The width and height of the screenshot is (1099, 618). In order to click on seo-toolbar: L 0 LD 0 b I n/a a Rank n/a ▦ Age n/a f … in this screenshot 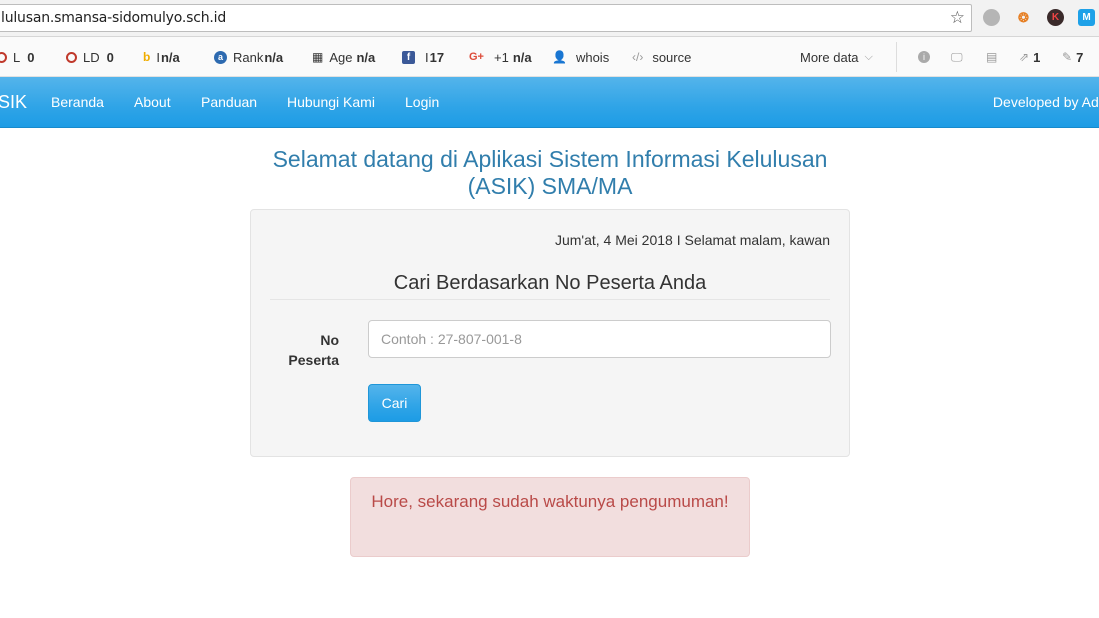, I will do `click(549, 57)`.